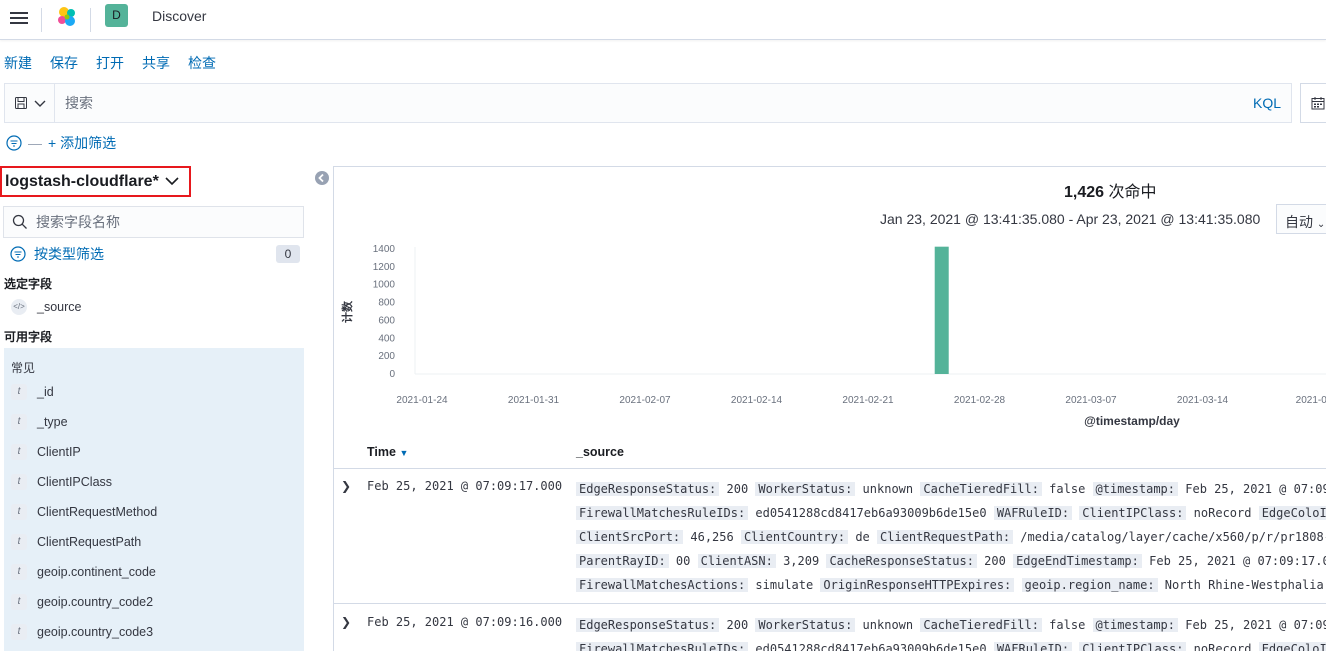 This screenshot has width=1326, height=651. Describe the element at coordinates (1233, 561) in the screenshot. I see `field-value: Feb 25, 2021 @ 07:09:17.000` at that location.